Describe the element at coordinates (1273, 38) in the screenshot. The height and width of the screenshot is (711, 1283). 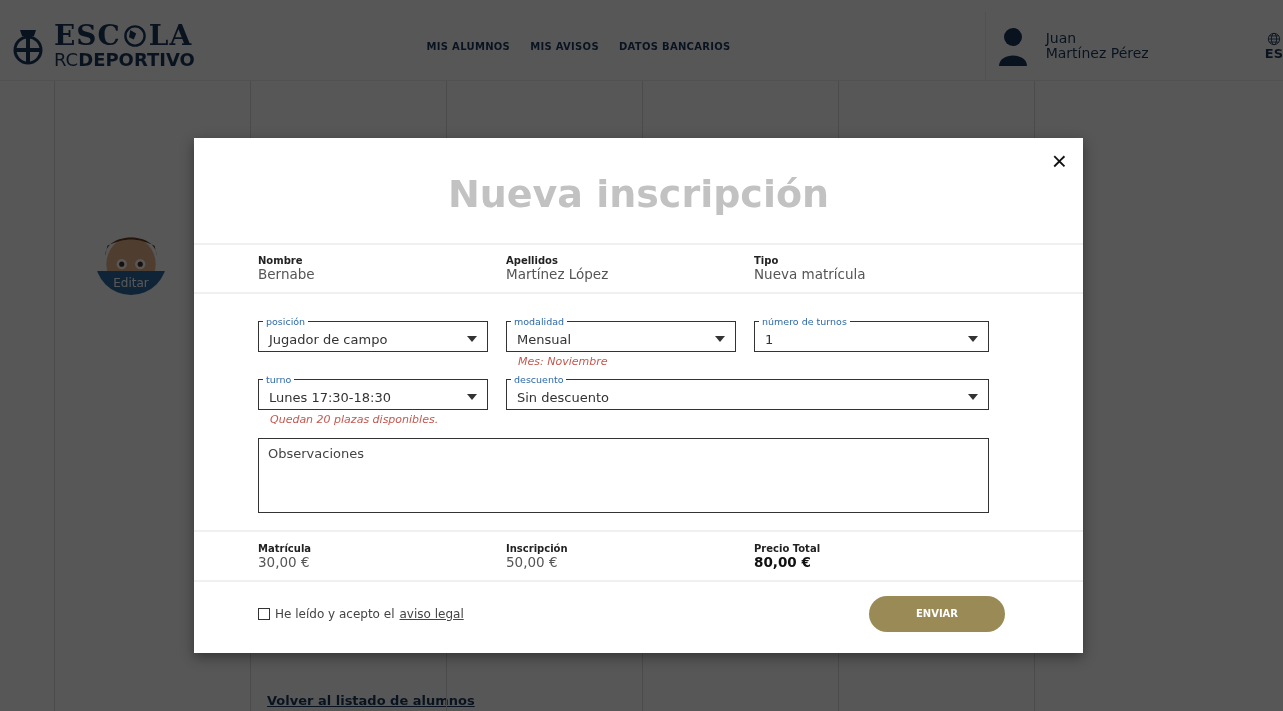
I see `globe-icon` at that location.